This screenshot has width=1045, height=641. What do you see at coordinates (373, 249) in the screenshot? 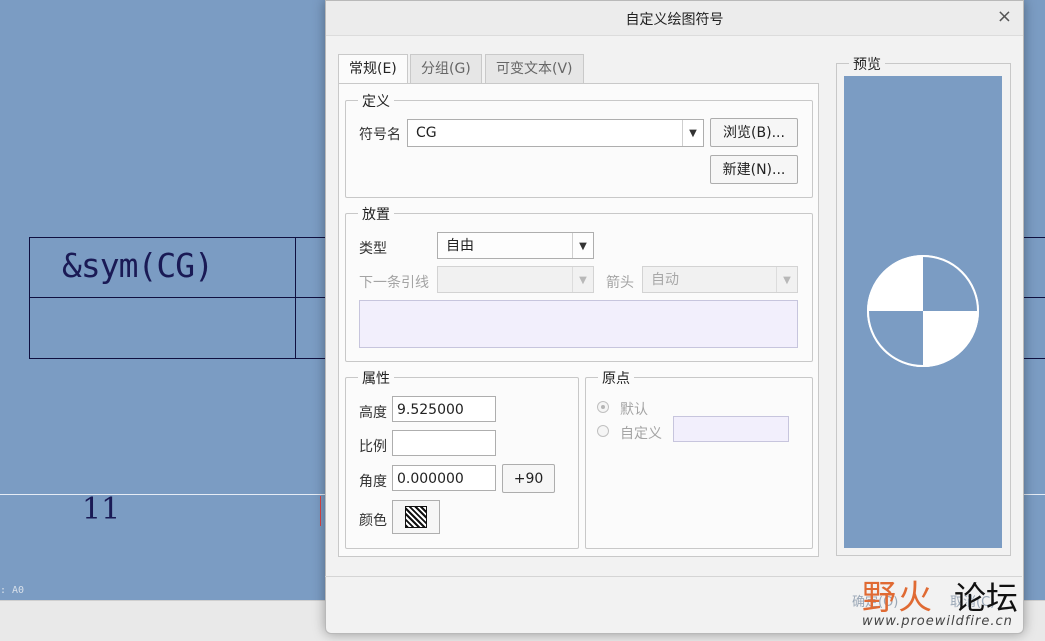
I see `type-label: 类型` at bounding box center [373, 249].